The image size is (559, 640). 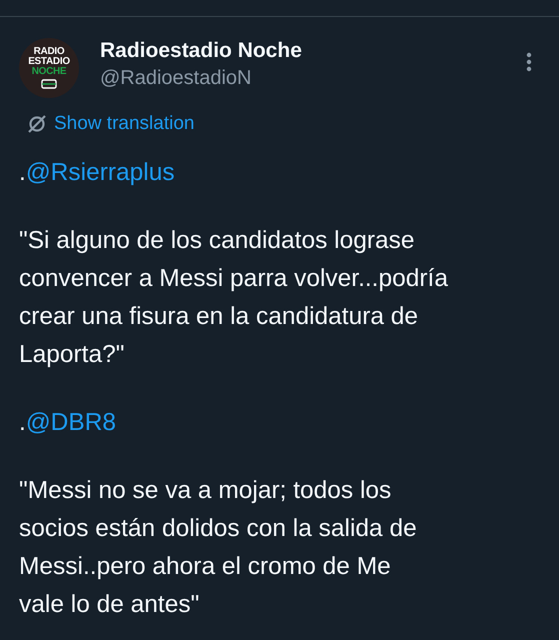 I want to click on logo-text: RADIO, so click(x=49, y=52).